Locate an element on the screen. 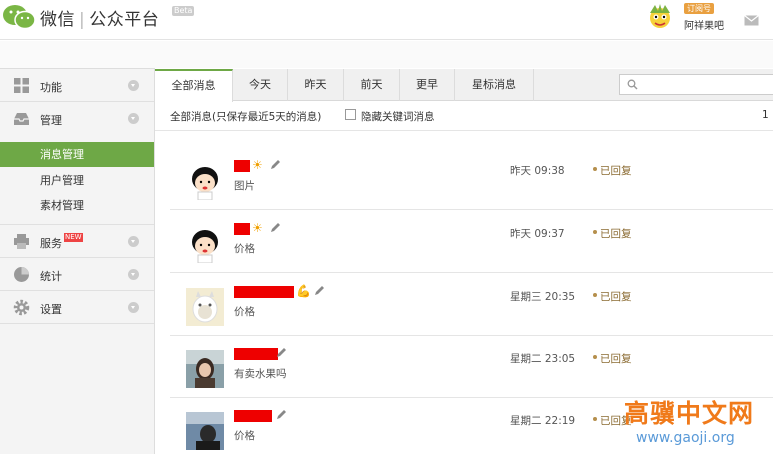 This screenshot has width=773, height=454. tab-today: 今天 is located at coordinates (260, 85).